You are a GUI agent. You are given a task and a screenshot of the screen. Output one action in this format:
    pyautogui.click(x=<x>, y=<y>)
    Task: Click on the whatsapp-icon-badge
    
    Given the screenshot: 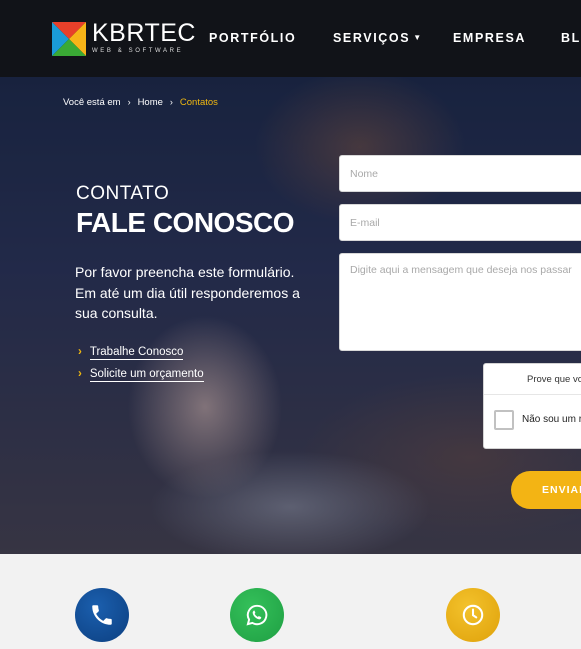 What is the action you would take?
    pyautogui.click(x=257, y=615)
    